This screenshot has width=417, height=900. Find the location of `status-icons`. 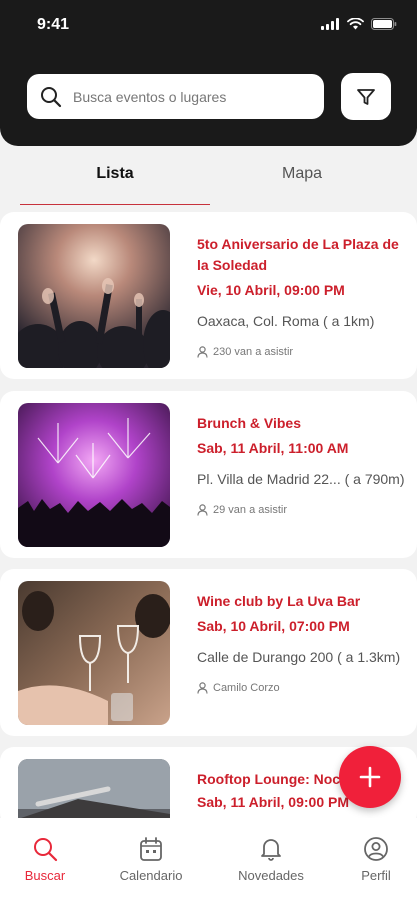

status-icons is located at coordinates (359, 24).